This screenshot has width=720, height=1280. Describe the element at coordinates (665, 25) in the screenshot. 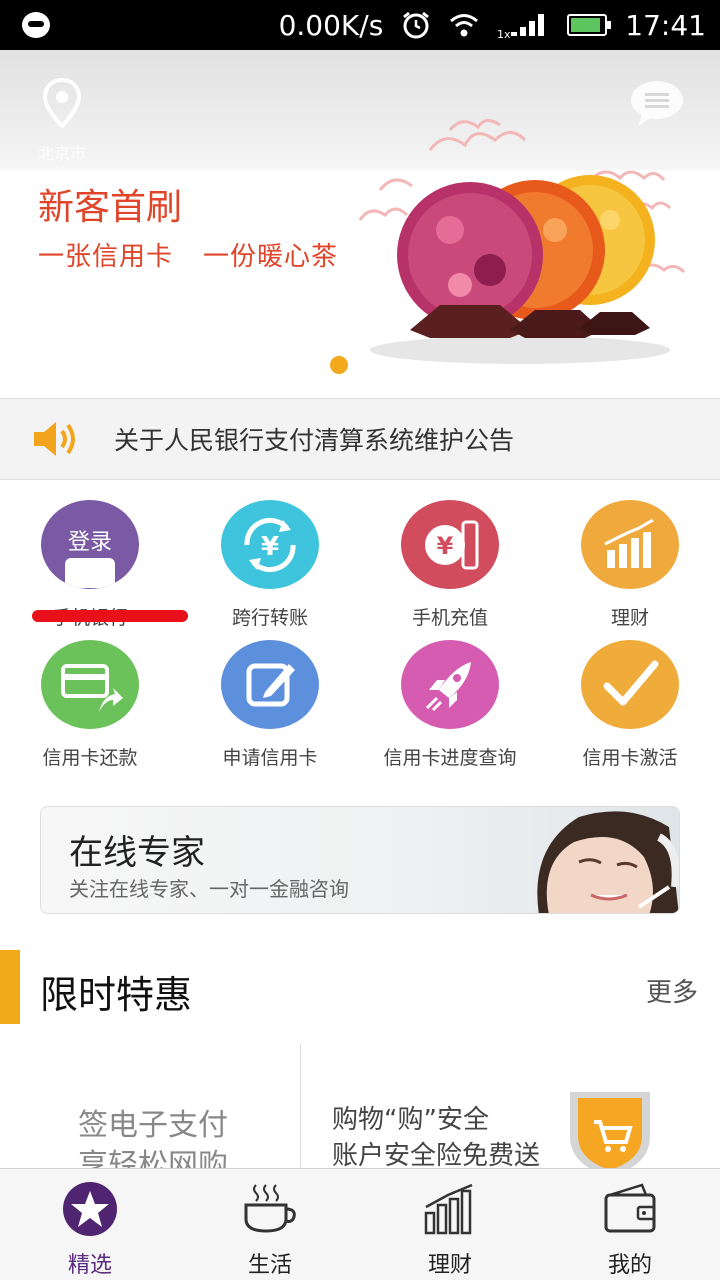

I see `clock: 17:41` at that location.